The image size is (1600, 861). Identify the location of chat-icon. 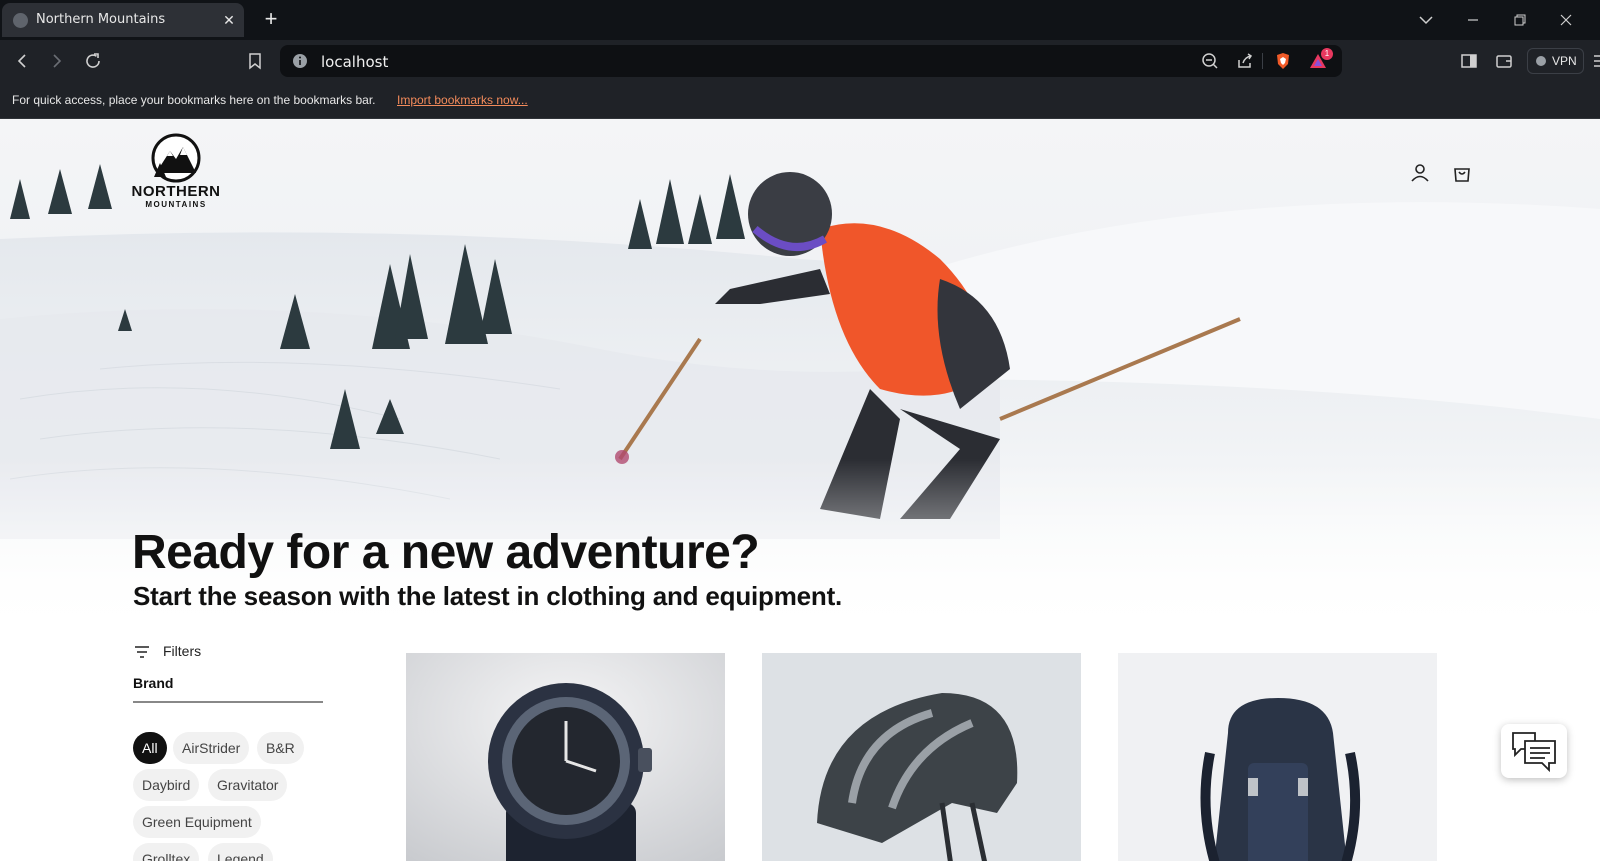
(1534, 752).